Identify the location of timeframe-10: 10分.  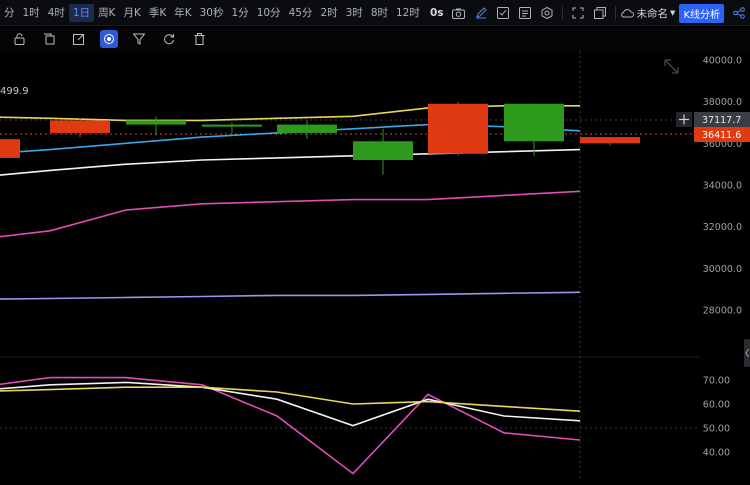
(269, 13).